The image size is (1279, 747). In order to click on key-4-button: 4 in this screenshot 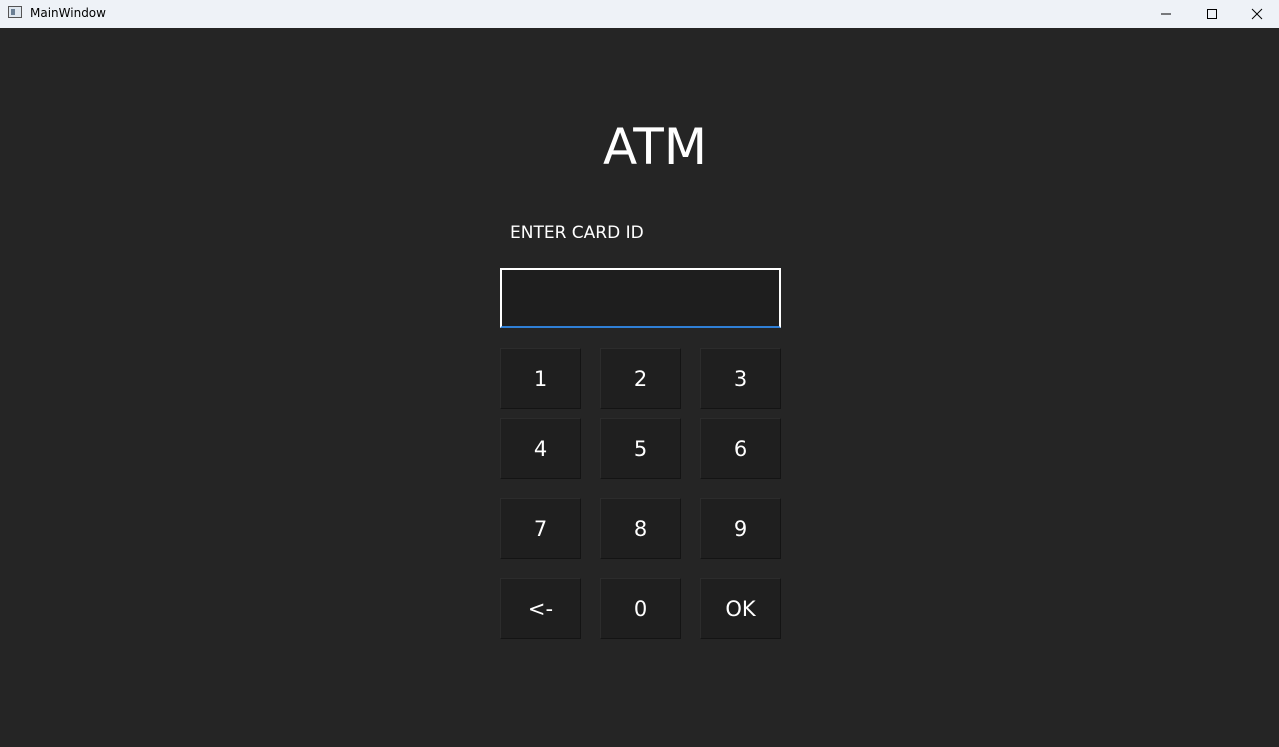, I will do `click(540, 448)`.